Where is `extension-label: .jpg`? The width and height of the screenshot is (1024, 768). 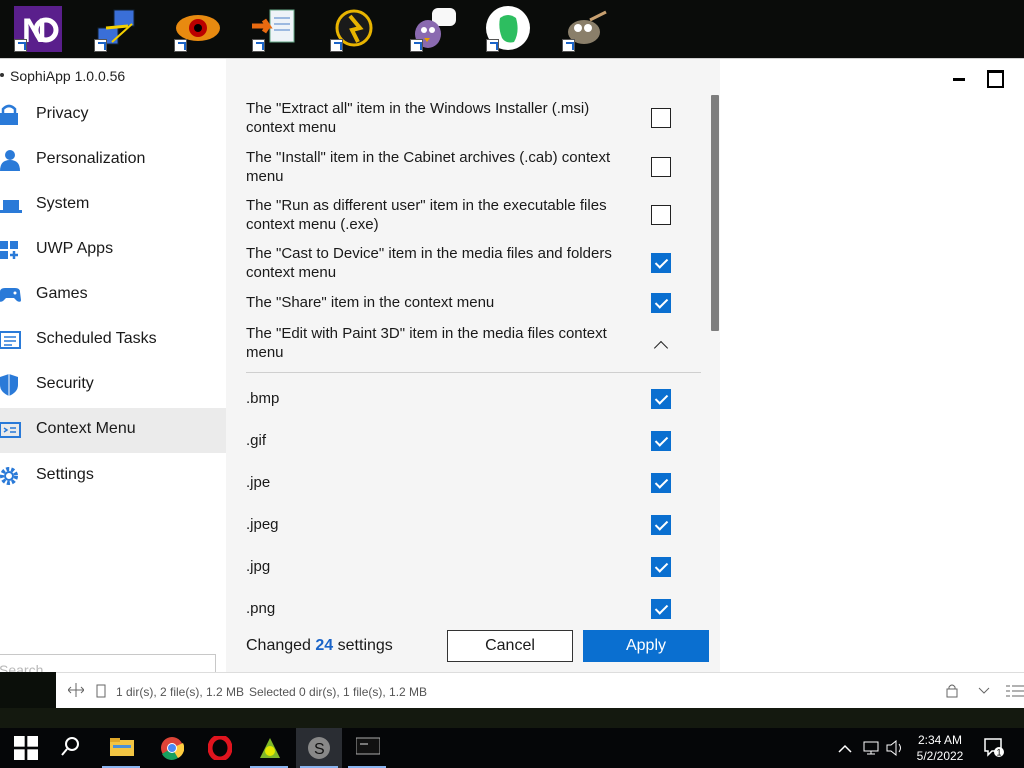
extension-label: .jpg is located at coordinates (258, 566).